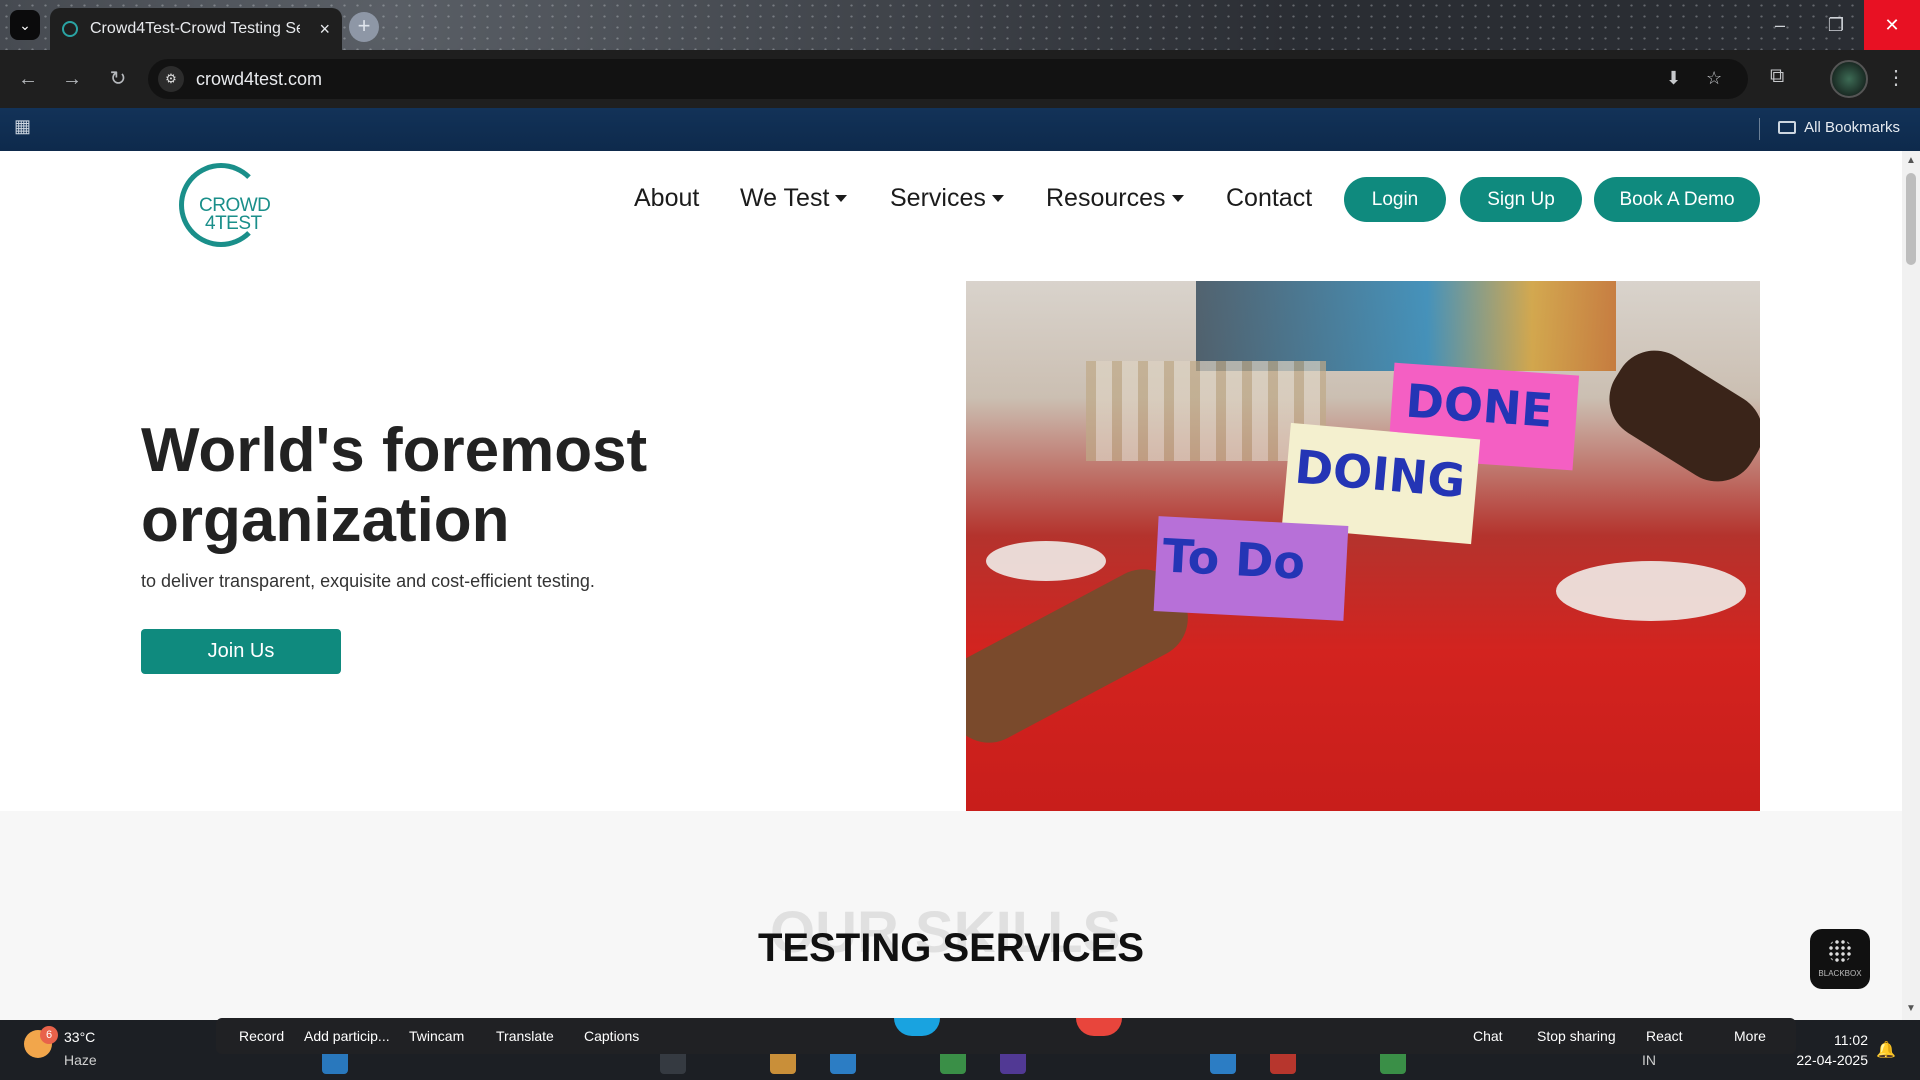  What do you see at coordinates (1673, 78) in the screenshot?
I see `install-app-icon: ⬇` at bounding box center [1673, 78].